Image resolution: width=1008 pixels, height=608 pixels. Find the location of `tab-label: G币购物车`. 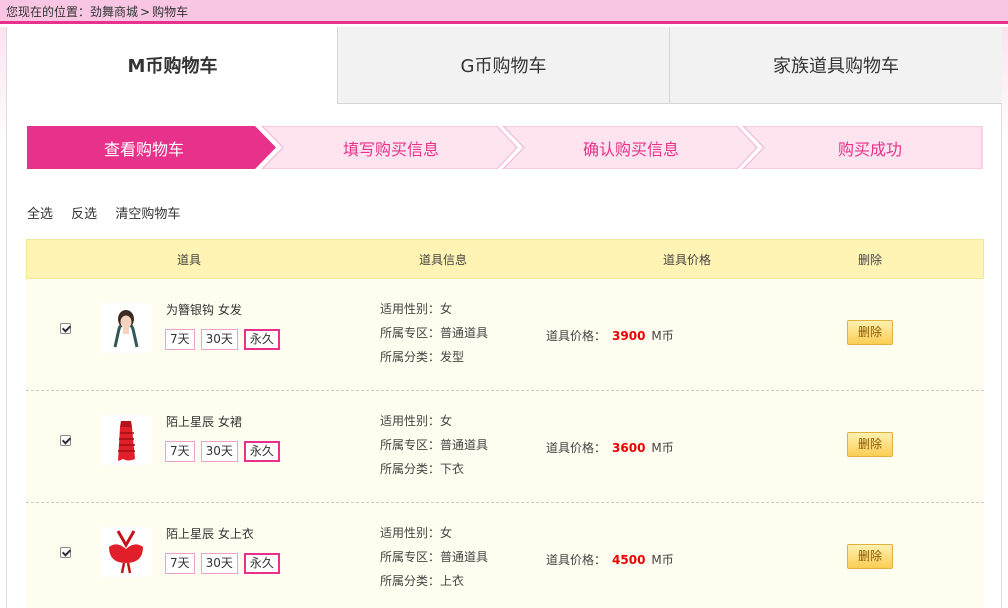

tab-label: G币购物车 is located at coordinates (503, 66).